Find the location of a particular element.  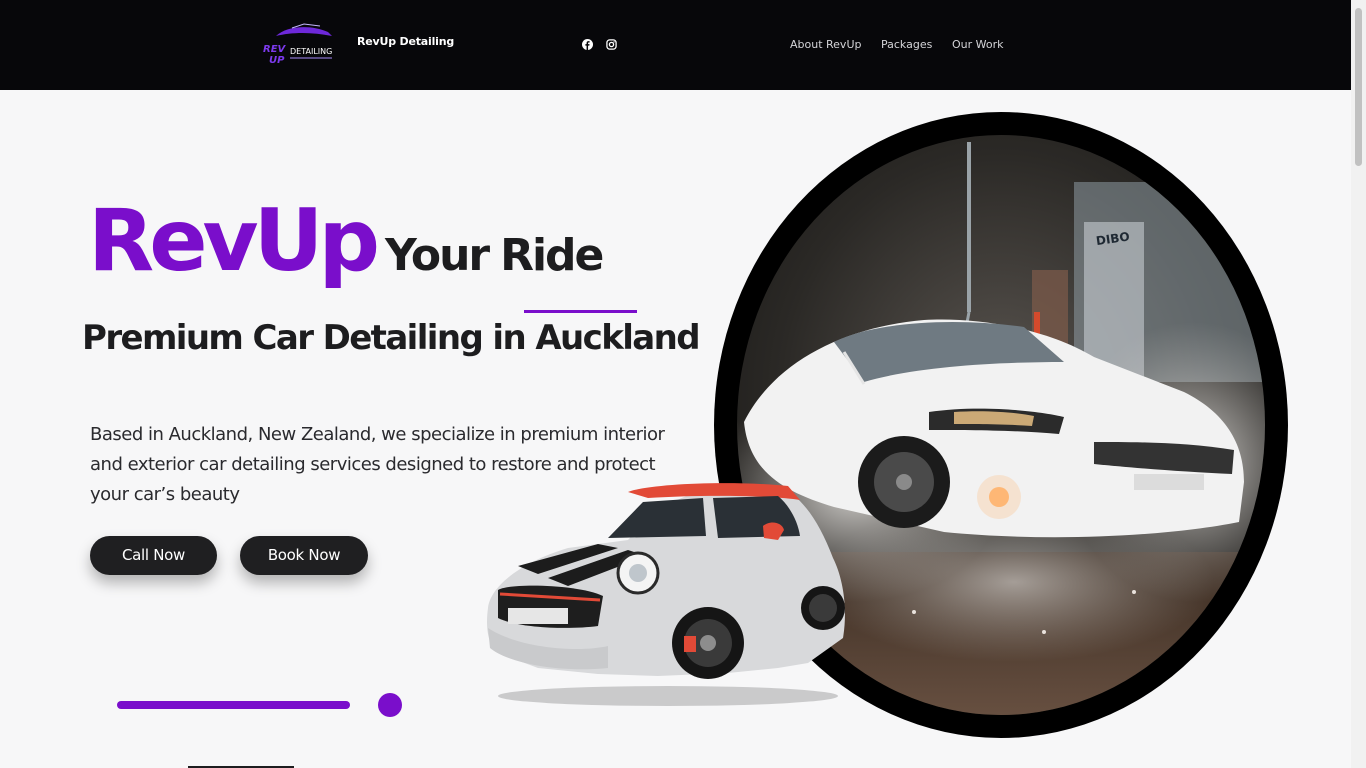

instagram-icon is located at coordinates (611, 44).